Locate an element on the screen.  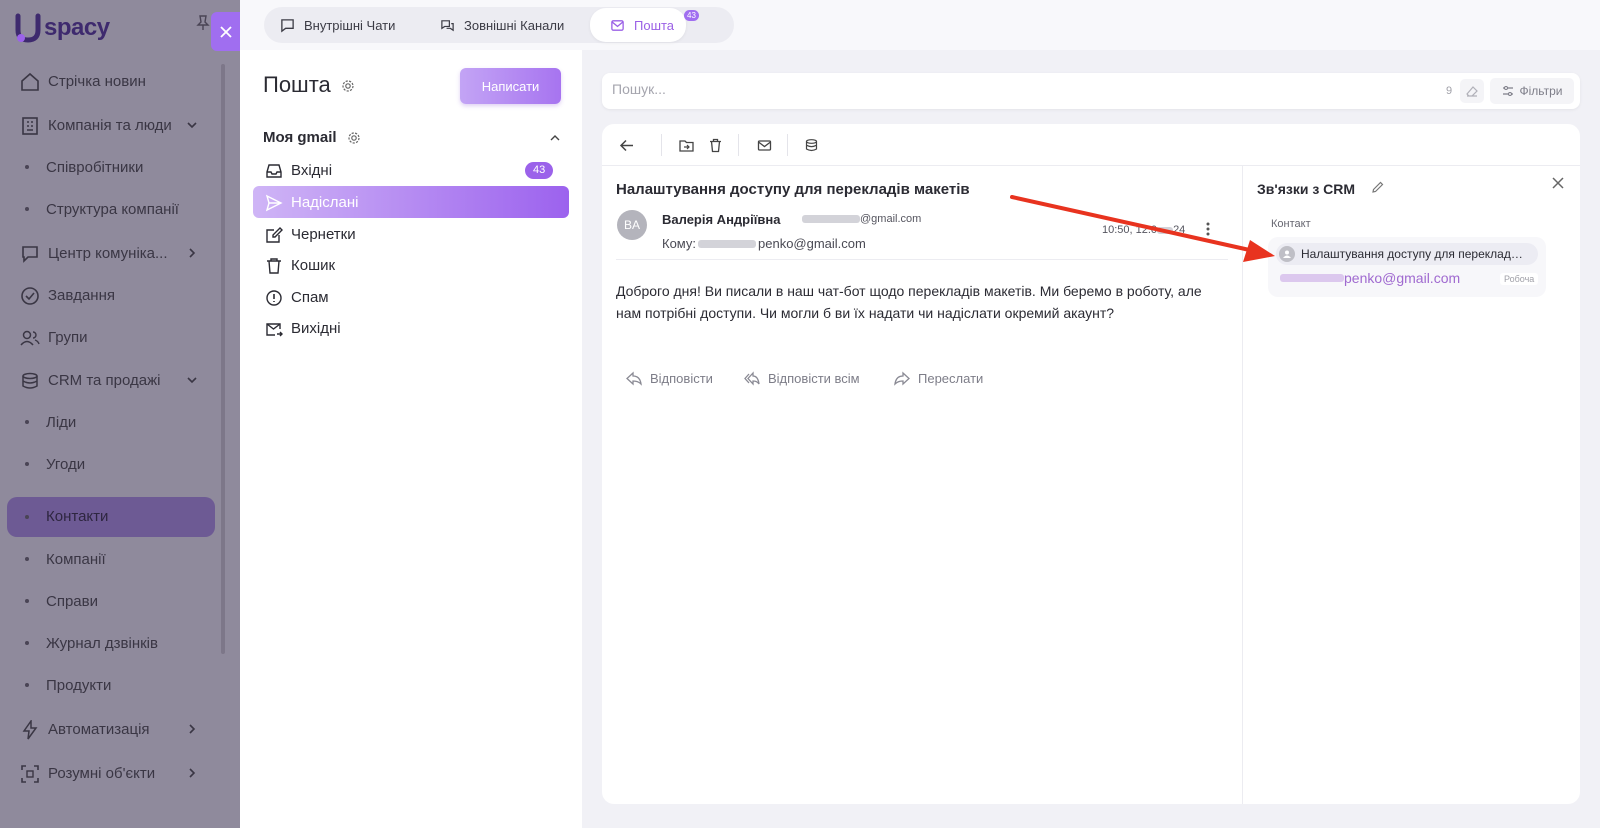
reply-button: Відповісти is located at coordinates (669, 378).